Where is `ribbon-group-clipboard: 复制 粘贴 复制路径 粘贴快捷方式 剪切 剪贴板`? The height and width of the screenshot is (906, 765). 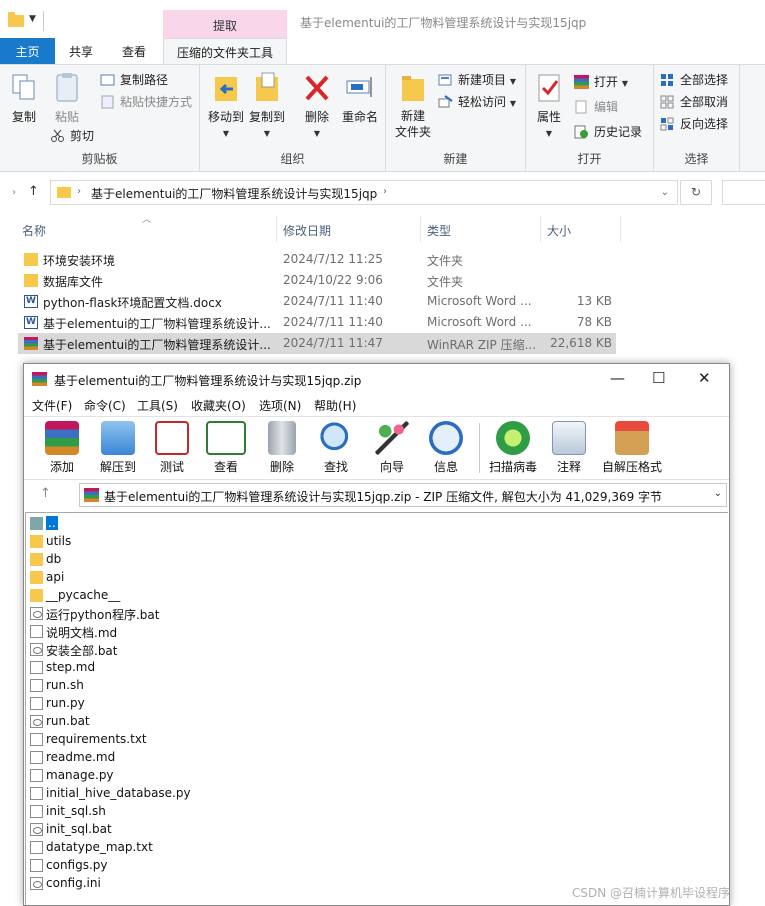
ribbon-group-clipboard: 复制 粘贴 复制路径 粘贴快捷方式 剪切 剪贴板 is located at coordinates (100, 118).